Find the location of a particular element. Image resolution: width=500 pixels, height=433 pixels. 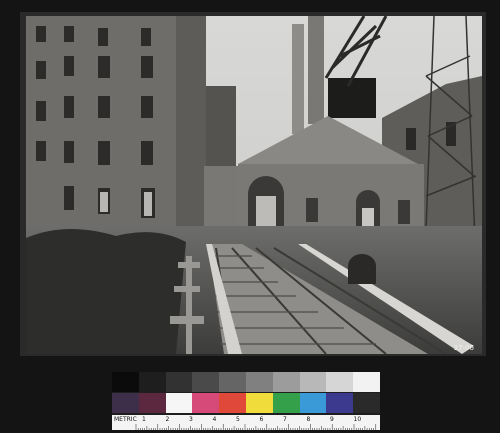

water-tank is located at coordinates (352, 98).